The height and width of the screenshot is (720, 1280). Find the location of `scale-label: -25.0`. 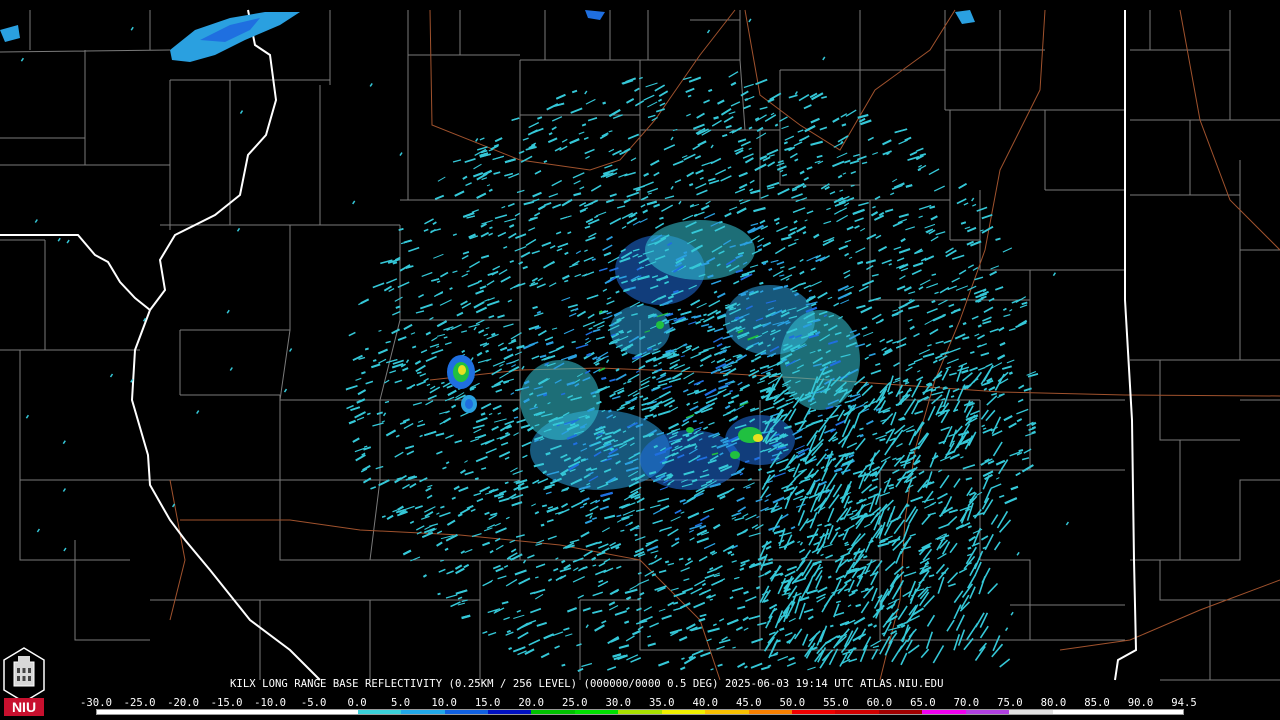

scale-label: -25.0 is located at coordinates (139, 703).